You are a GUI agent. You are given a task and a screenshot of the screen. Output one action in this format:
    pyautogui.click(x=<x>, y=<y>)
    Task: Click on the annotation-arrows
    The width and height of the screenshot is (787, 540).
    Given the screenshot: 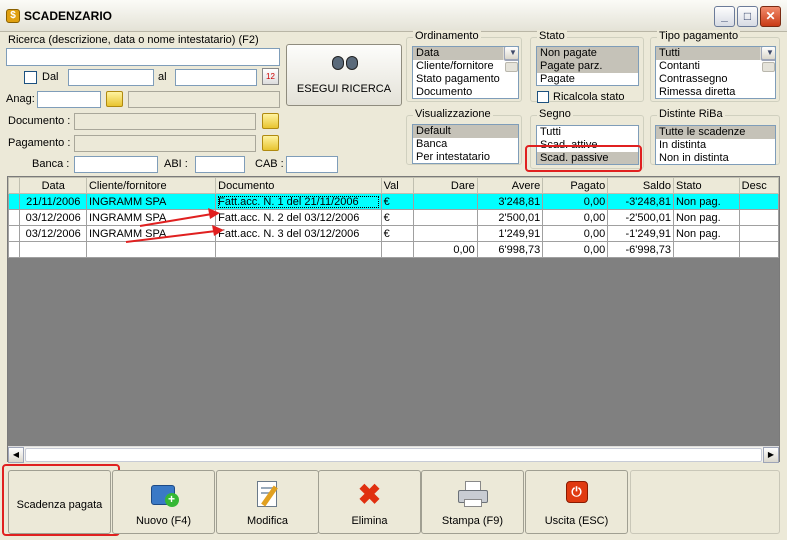 What is the action you would take?
    pyautogui.click(x=174, y=225)
    